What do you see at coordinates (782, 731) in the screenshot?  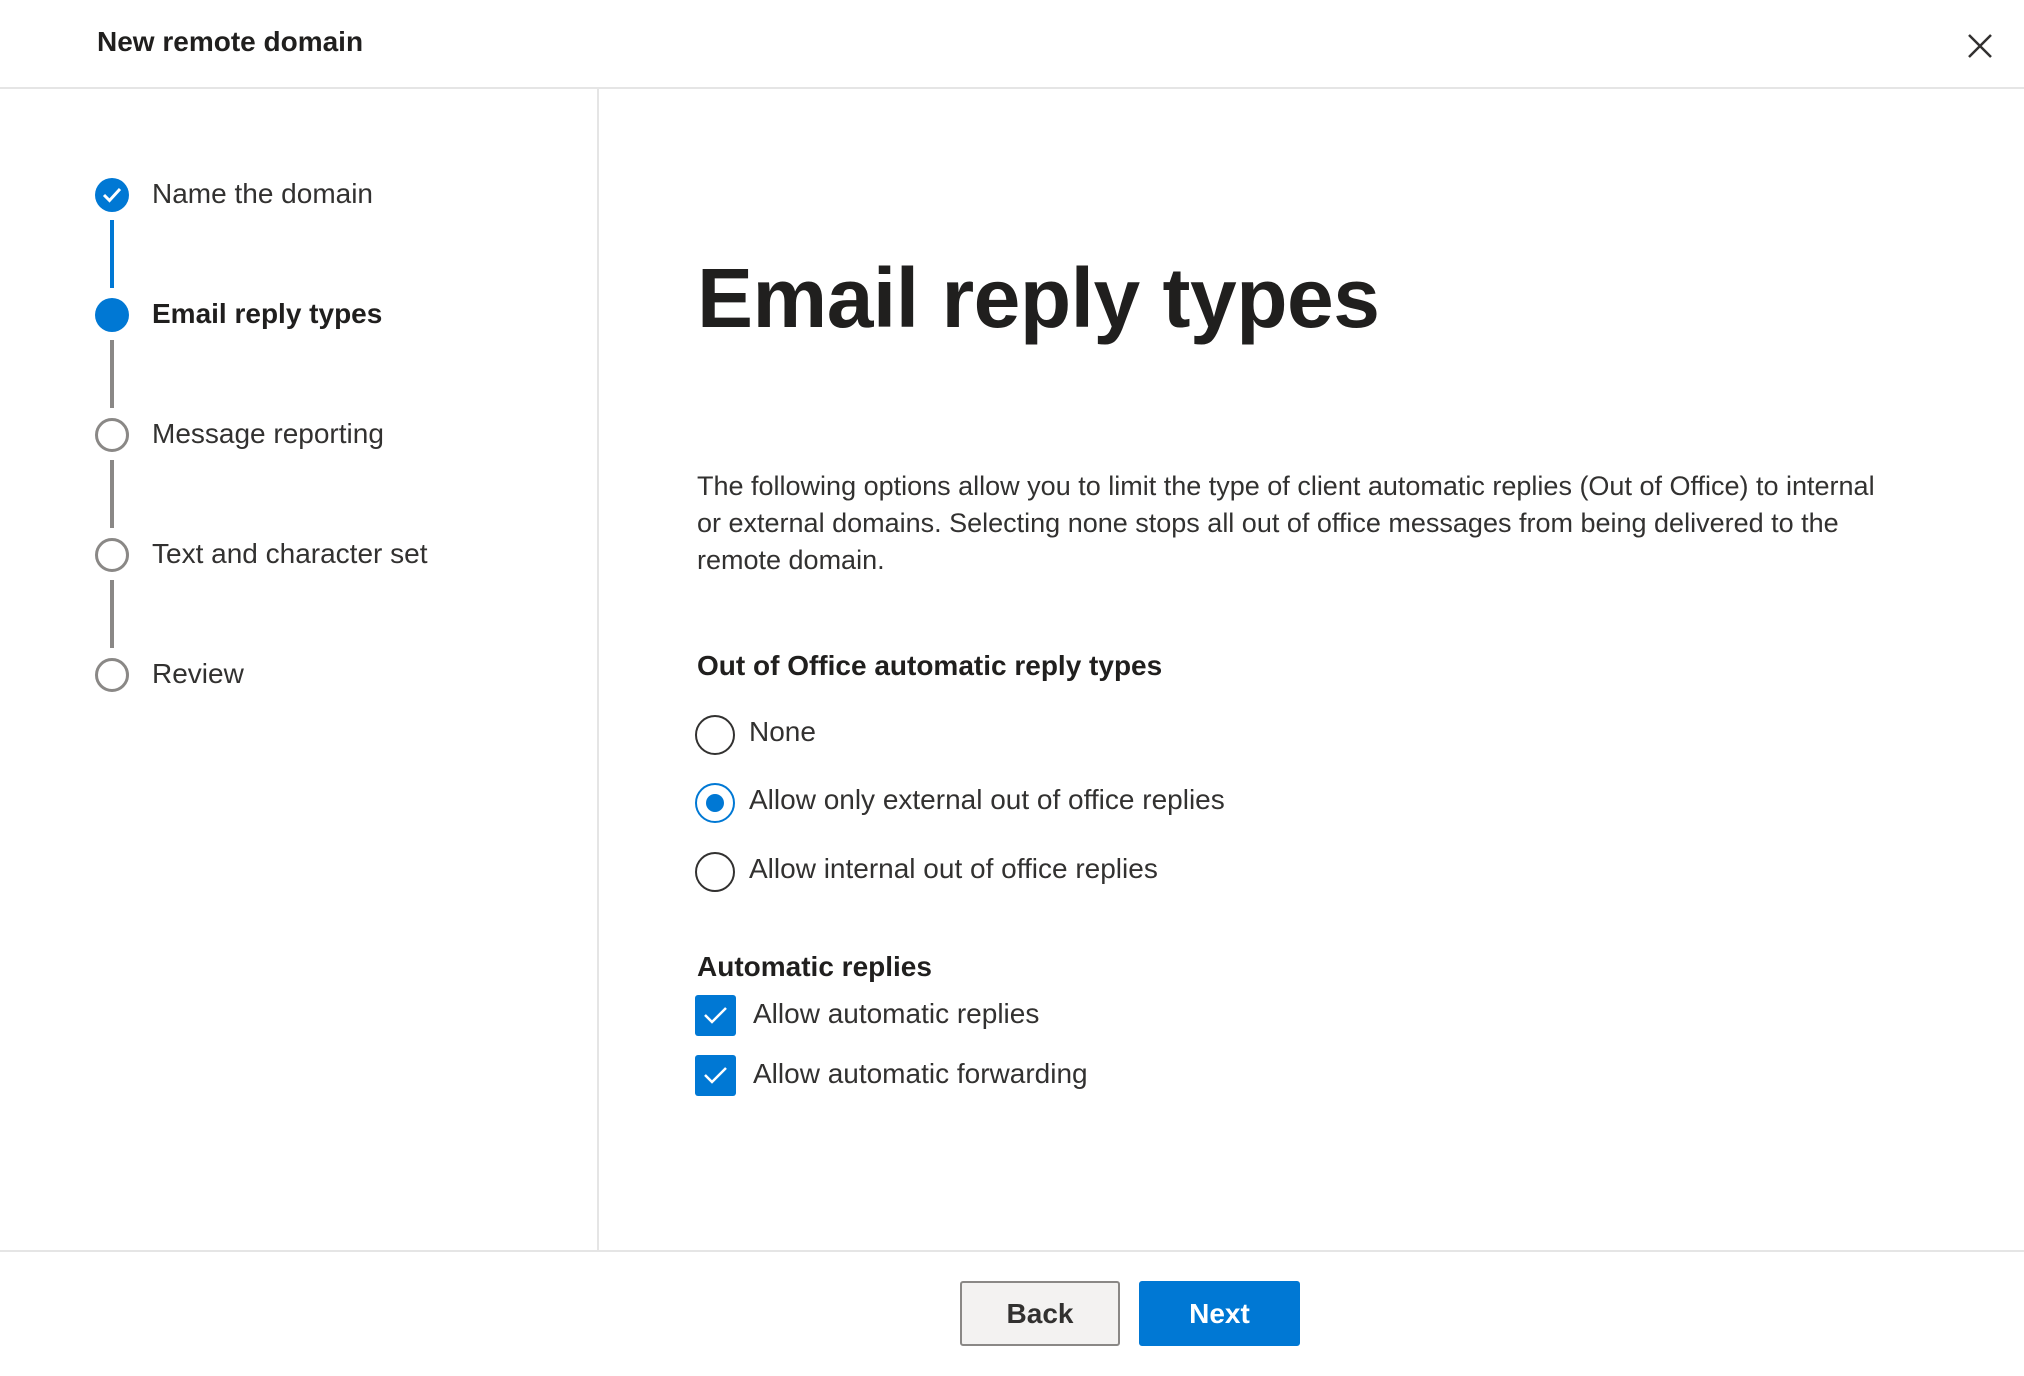 I see `radio-label: None` at bounding box center [782, 731].